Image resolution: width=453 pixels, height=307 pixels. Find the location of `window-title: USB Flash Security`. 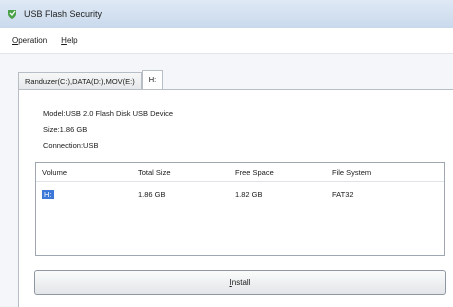

window-title: USB Flash Security is located at coordinates (63, 14).